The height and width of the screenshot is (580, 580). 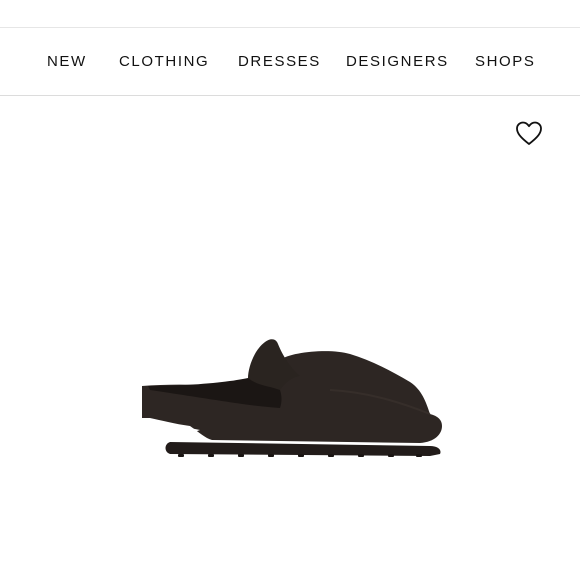 I want to click on main-nav: NEW CLOTHING DRESSES DESIGNERS SHOPS, so click(x=290, y=62).